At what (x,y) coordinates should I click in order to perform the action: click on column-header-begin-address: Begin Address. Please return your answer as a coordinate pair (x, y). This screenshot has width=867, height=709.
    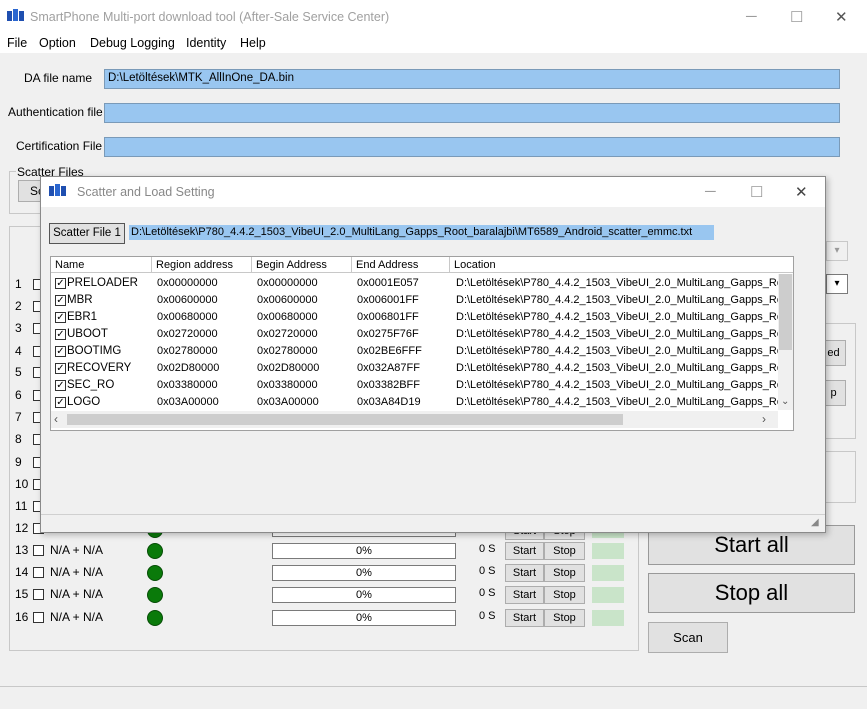
    Looking at the image, I should click on (302, 265).